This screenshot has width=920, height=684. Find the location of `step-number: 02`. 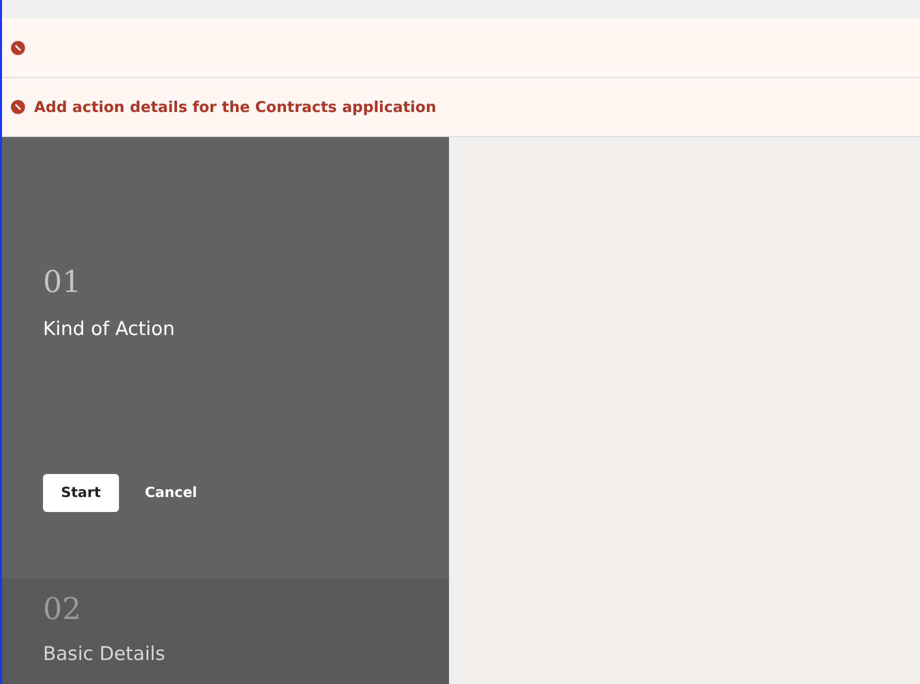

step-number: 02 is located at coordinates (62, 609).